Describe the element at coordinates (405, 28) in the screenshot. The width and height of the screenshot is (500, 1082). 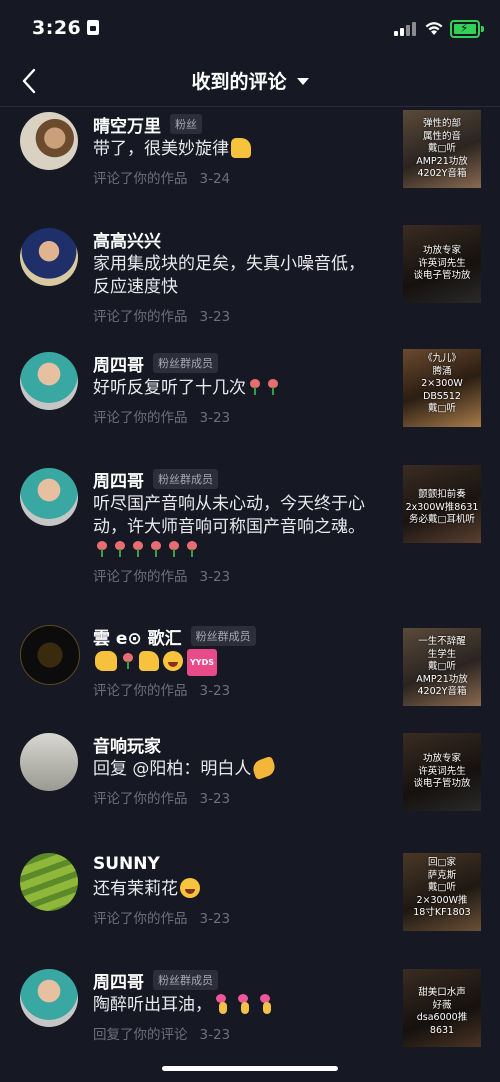
I see `cellular-signal-icon` at that location.